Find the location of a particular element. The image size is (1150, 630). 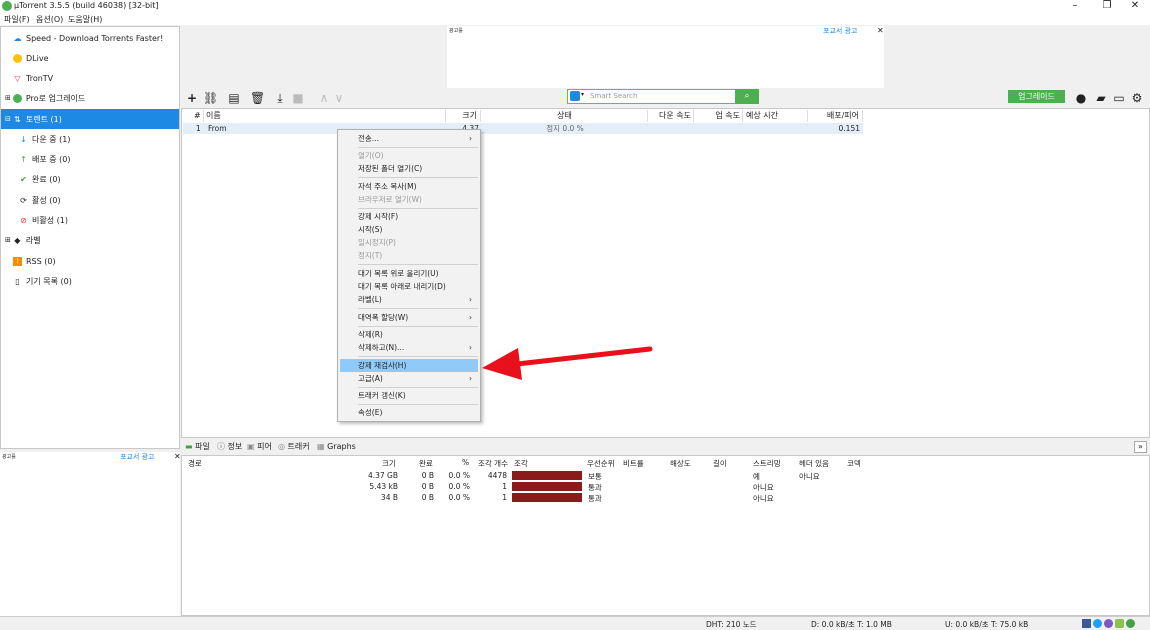

sidebar-item-speed: ☁ Speed - Download Torrents Faster! is located at coordinates (90, 38).